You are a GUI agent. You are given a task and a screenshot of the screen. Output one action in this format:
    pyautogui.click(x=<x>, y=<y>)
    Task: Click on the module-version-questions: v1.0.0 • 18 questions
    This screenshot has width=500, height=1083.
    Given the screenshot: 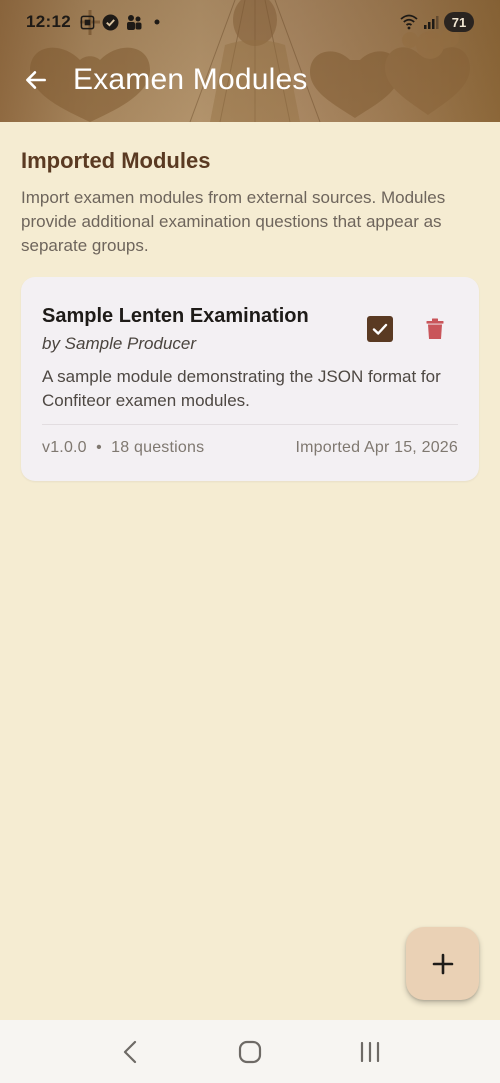 What is the action you would take?
    pyautogui.click(x=123, y=447)
    